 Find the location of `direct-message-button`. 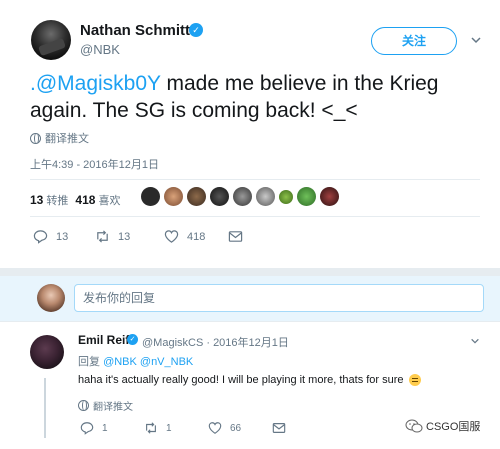

direct-message-button is located at coordinates (235, 236).